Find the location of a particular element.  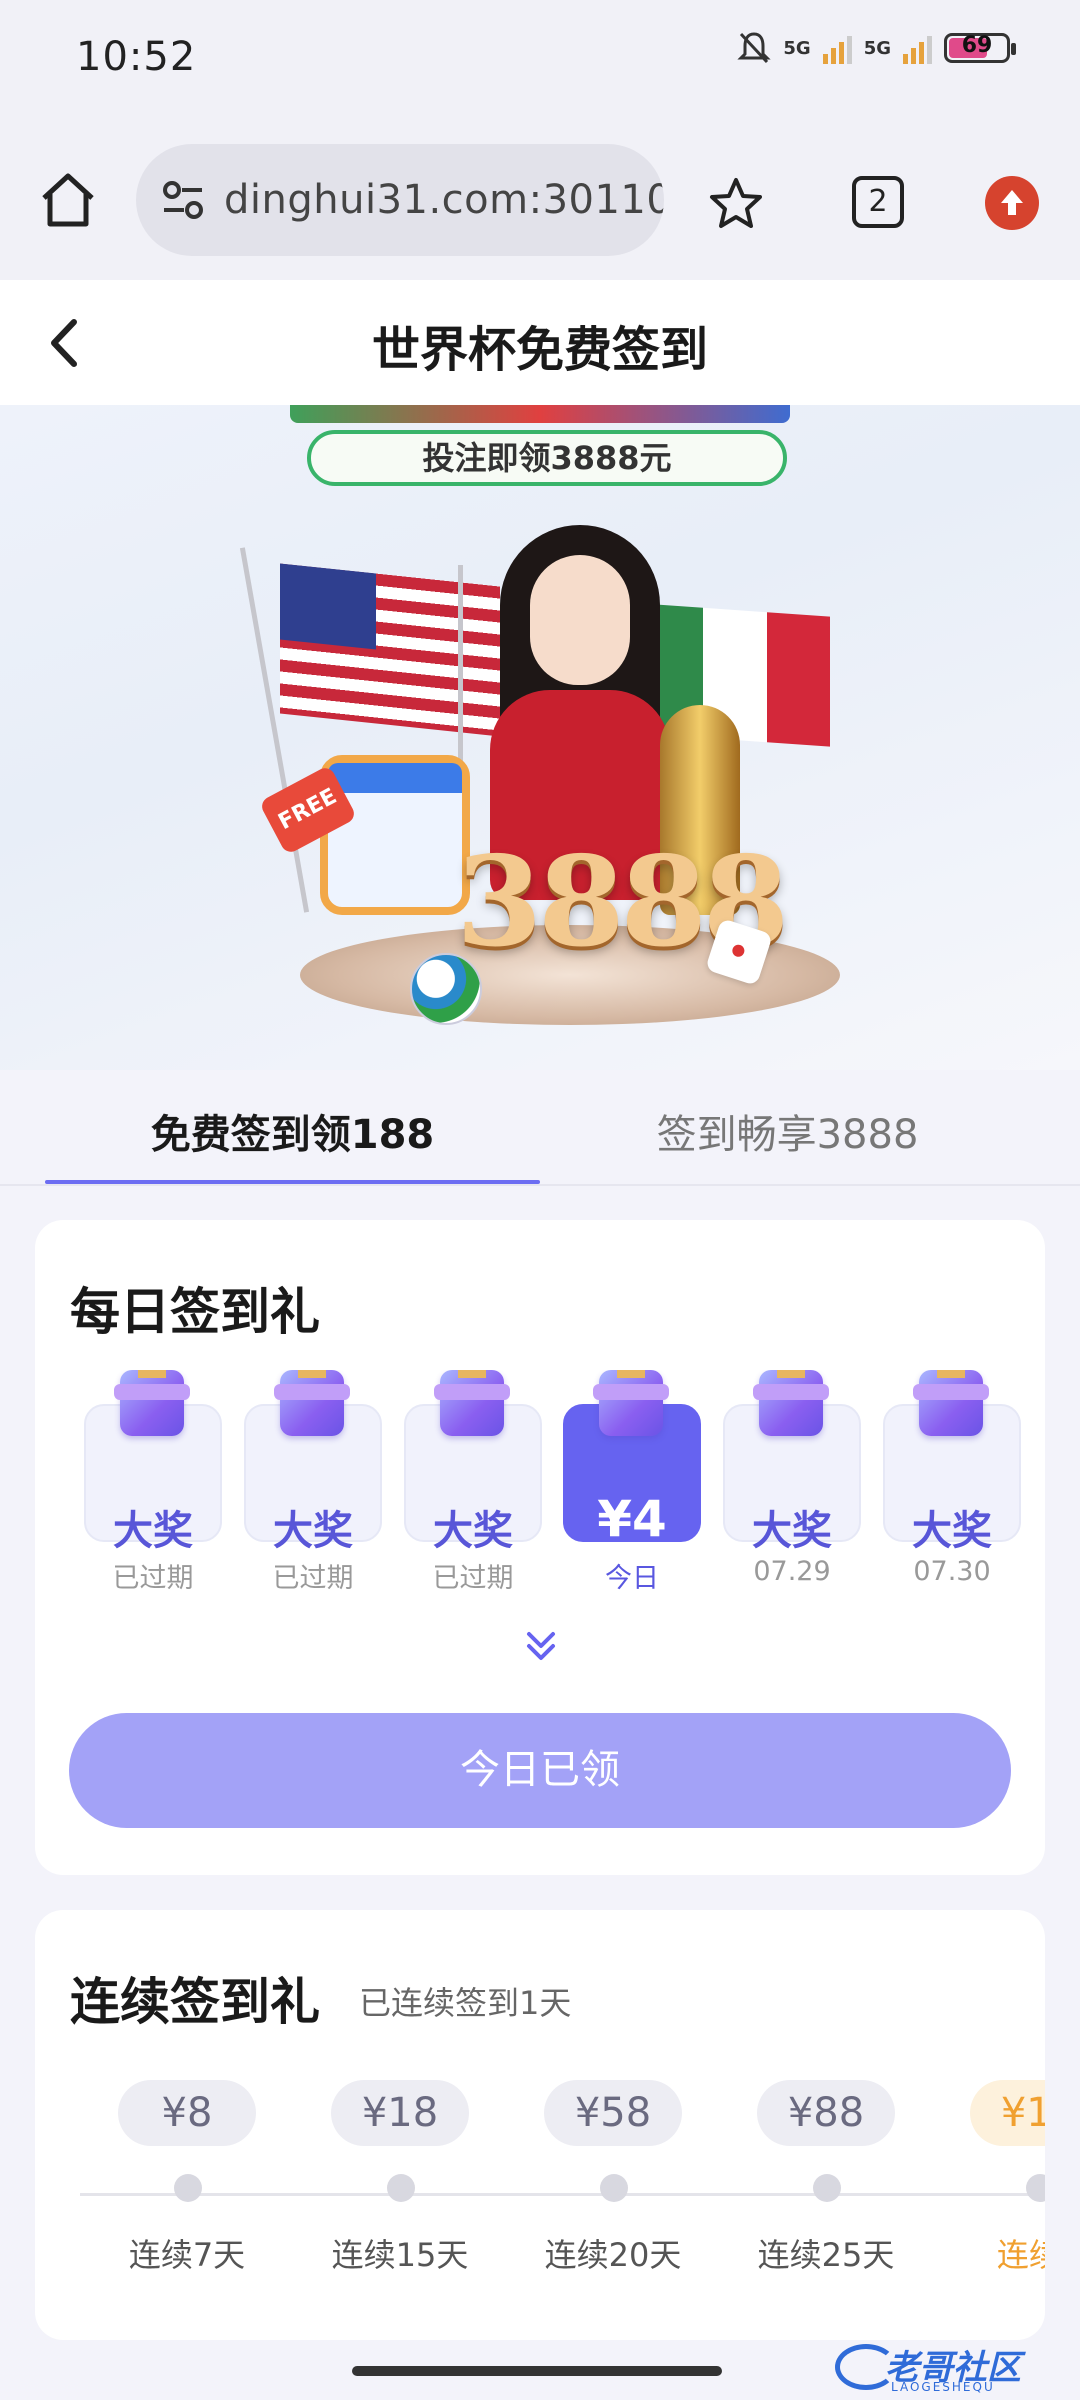

streak-amount: ¥8 is located at coordinates (187, 2113).